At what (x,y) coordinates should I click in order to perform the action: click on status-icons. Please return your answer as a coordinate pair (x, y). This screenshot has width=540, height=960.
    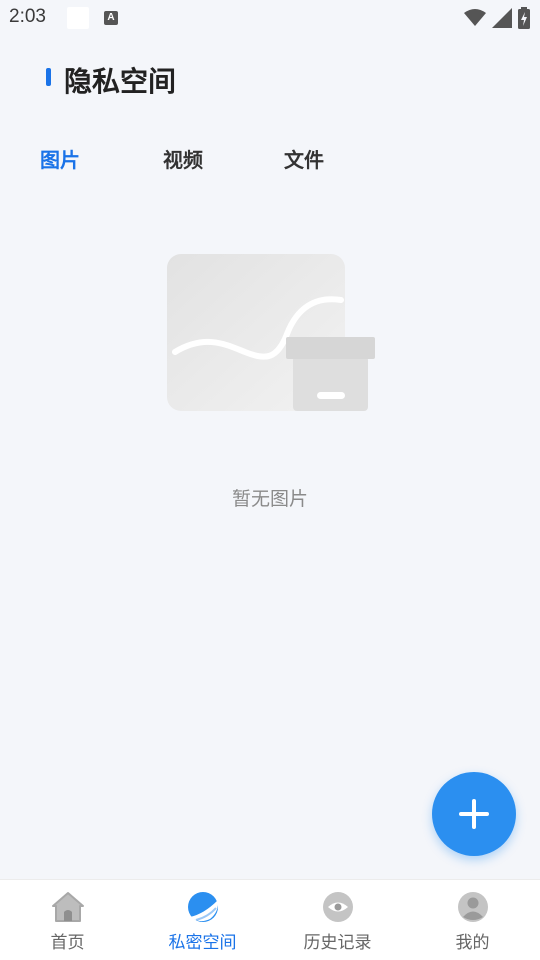
    Looking at the image, I should click on (497, 18).